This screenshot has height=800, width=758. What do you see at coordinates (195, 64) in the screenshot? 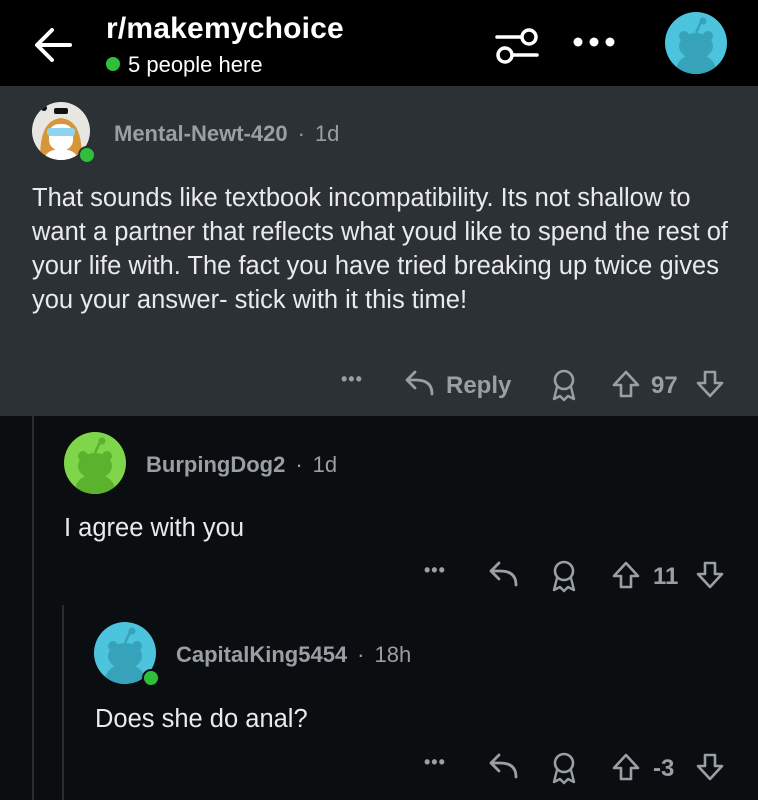
I see `online-count: 5 people here` at bounding box center [195, 64].